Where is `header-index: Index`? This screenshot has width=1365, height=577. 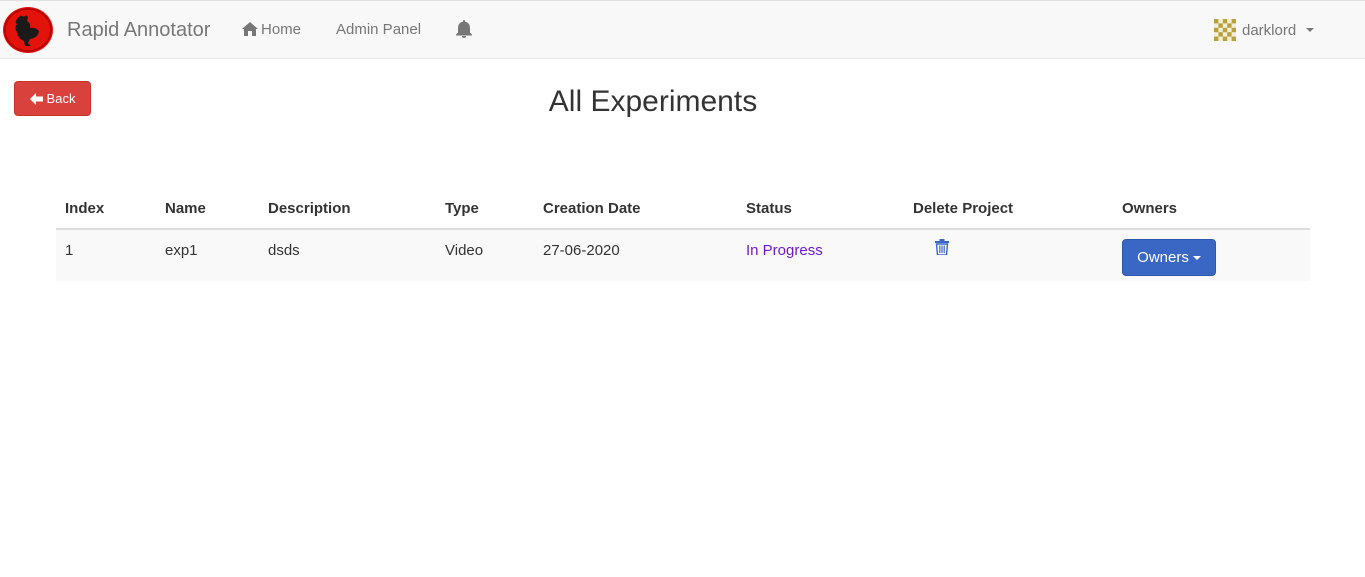
header-index: Index is located at coordinates (106, 209).